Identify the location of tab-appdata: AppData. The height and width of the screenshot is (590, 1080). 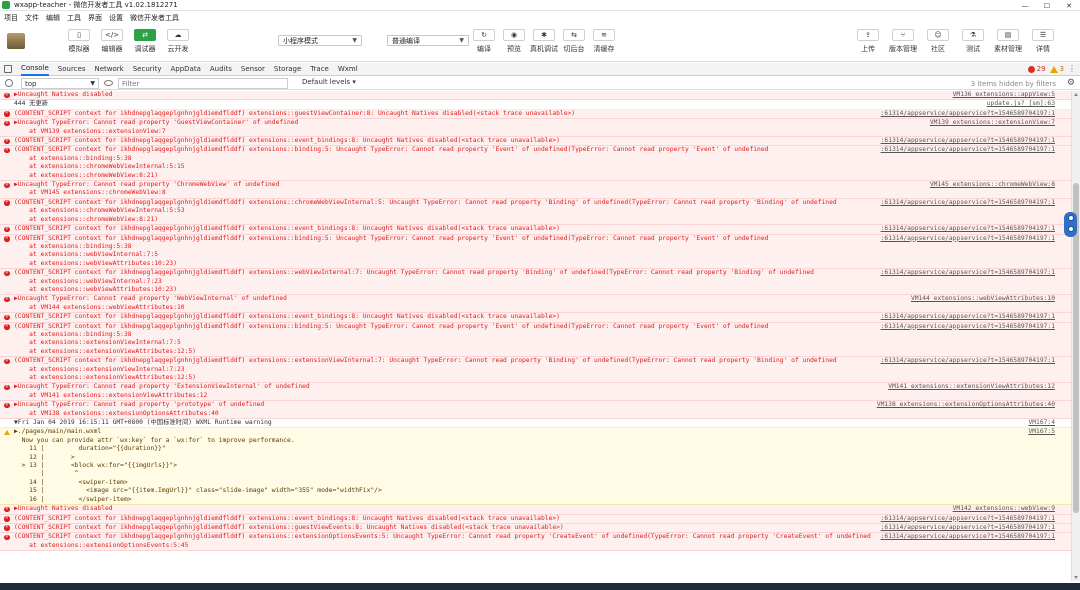
(185, 69).